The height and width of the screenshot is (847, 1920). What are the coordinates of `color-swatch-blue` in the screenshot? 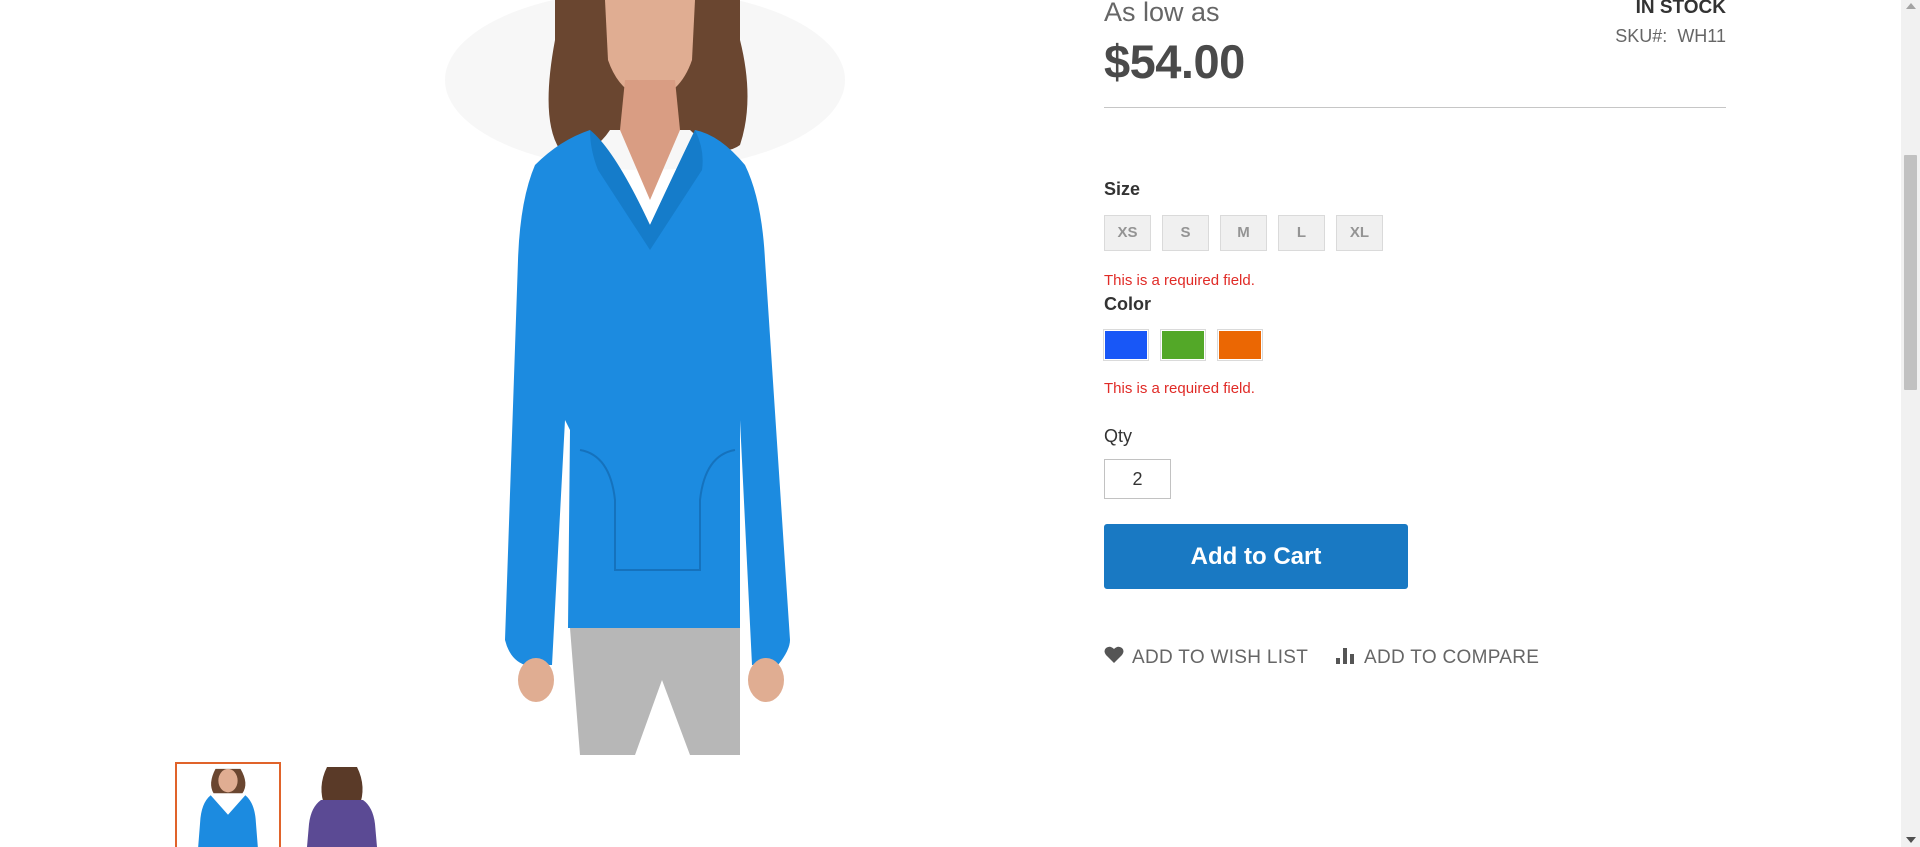 It's located at (1126, 345).